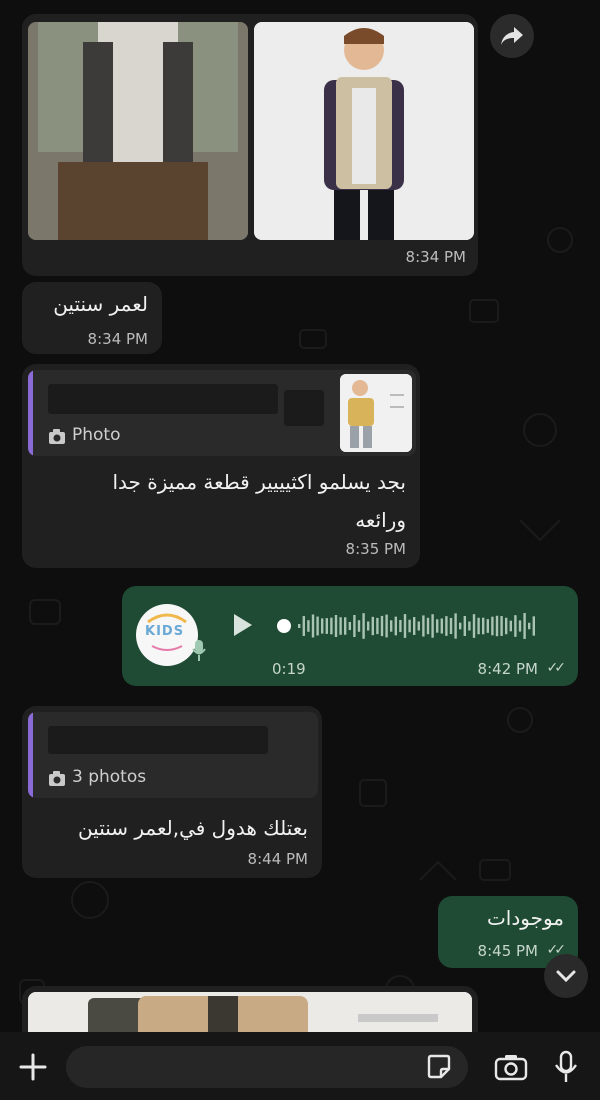 This screenshot has height=1100, width=600. I want to click on incoming-message: لعمر سنتين 8:34 PM, so click(92, 318).